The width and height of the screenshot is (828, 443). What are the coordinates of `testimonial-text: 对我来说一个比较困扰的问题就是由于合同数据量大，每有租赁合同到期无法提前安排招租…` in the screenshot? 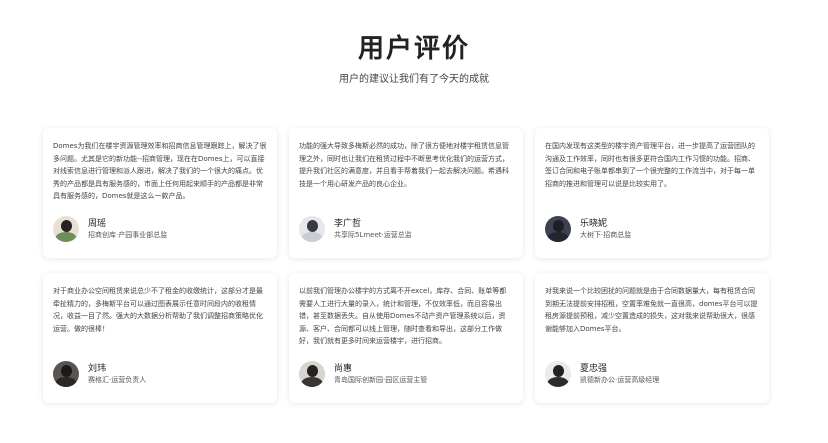 It's located at (651, 310).